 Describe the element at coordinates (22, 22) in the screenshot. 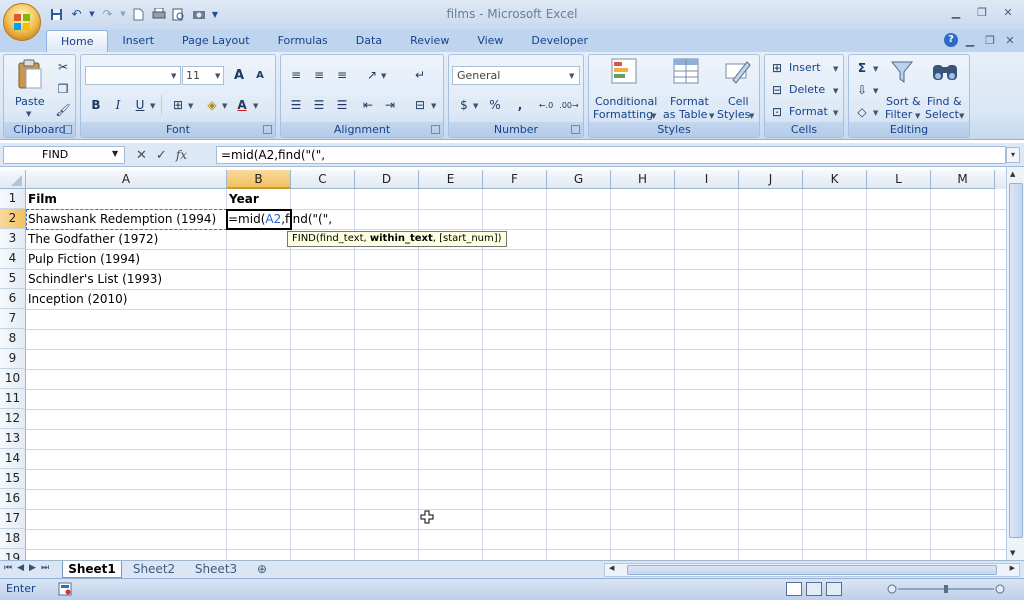

I see `office-button` at that location.